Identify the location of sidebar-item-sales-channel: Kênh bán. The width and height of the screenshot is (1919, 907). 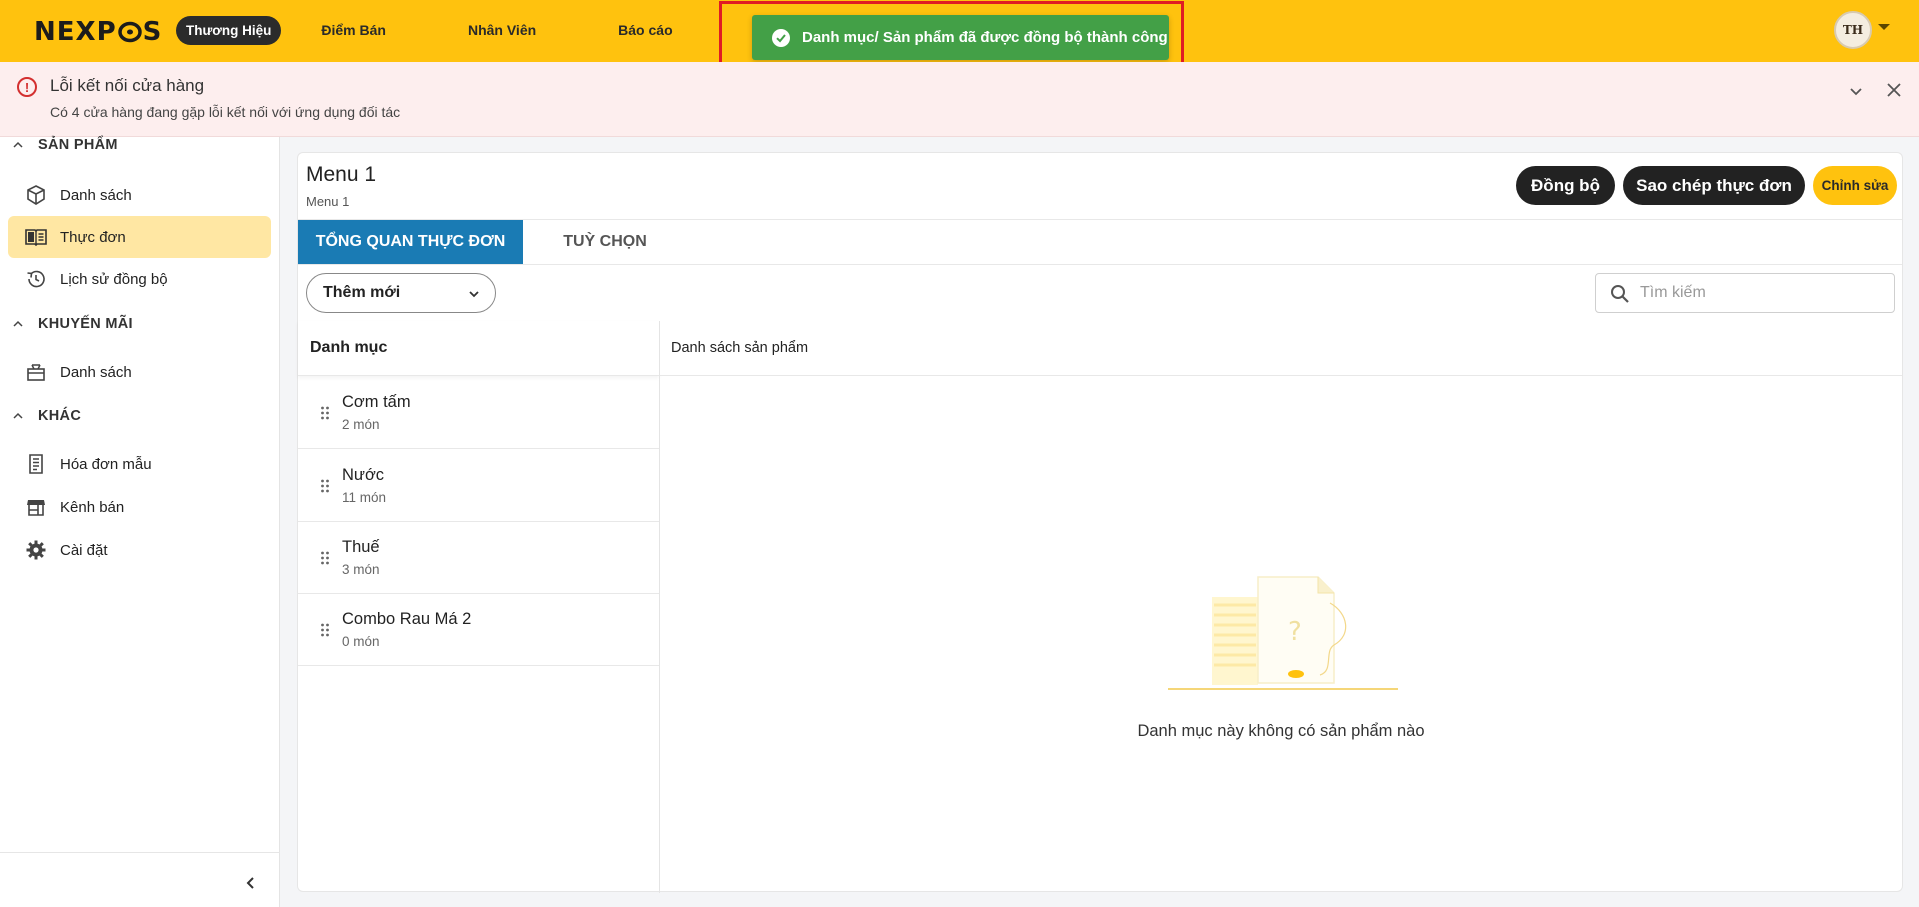
(139, 507).